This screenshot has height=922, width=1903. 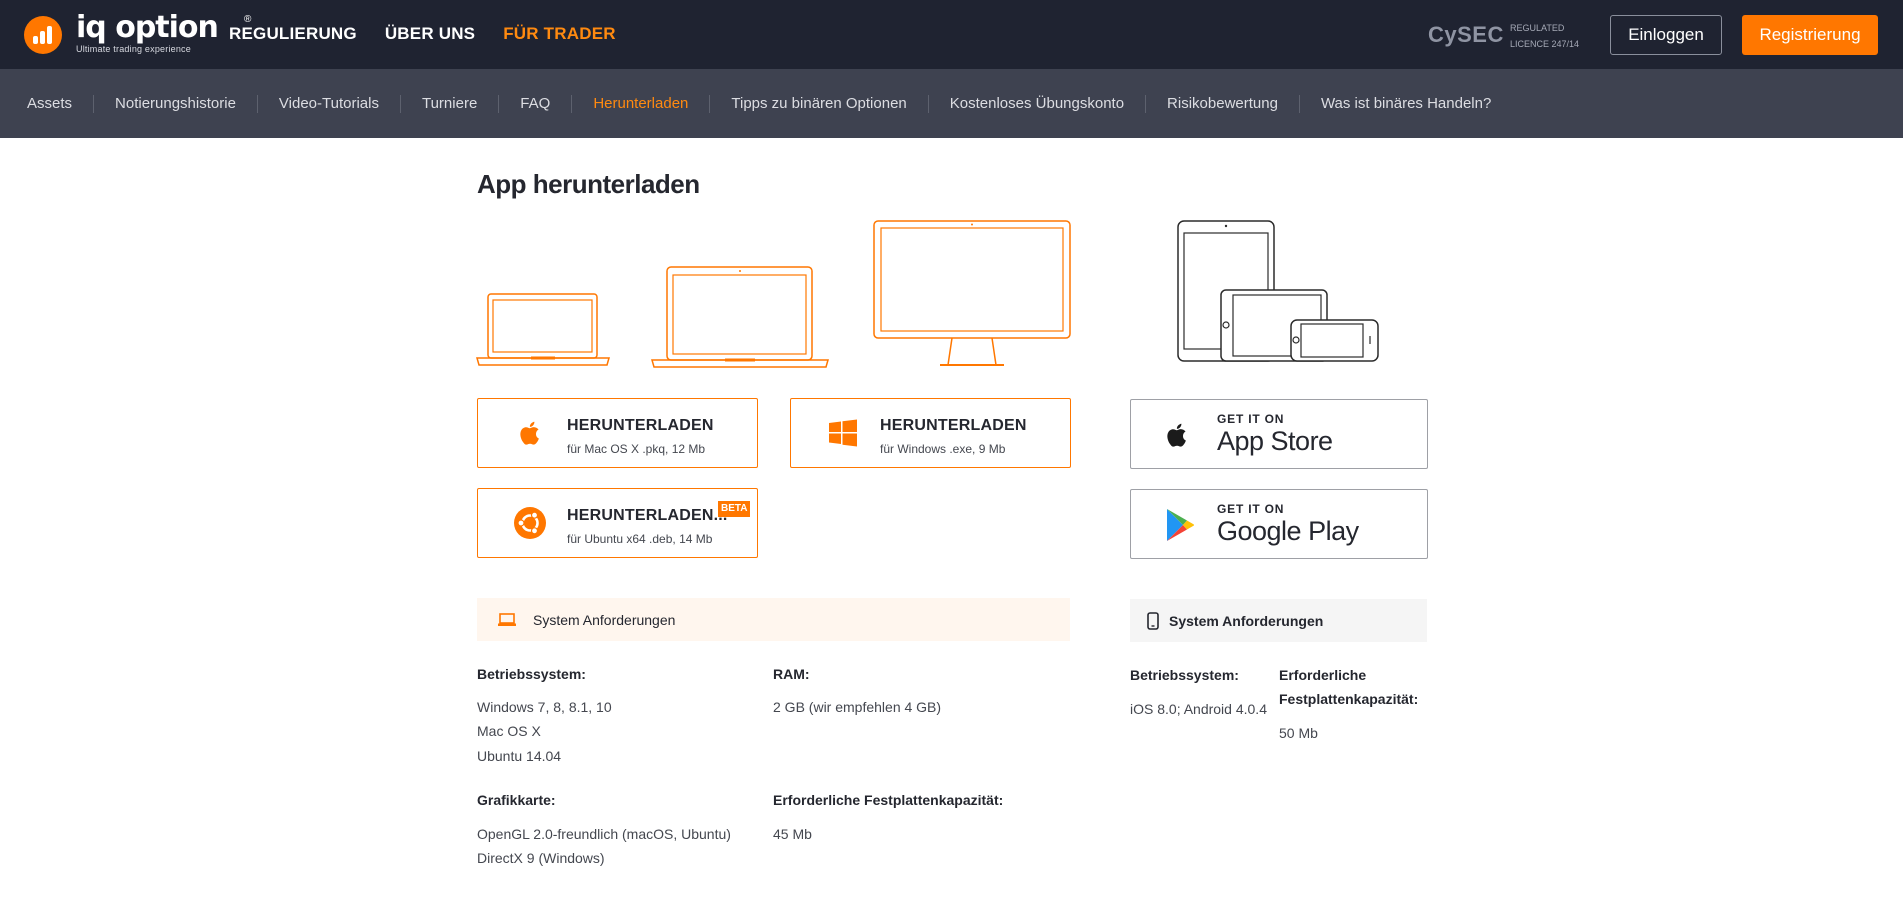 What do you see at coordinates (953, 425) in the screenshot?
I see `download-windows-title: HERUNTERLADEN` at bounding box center [953, 425].